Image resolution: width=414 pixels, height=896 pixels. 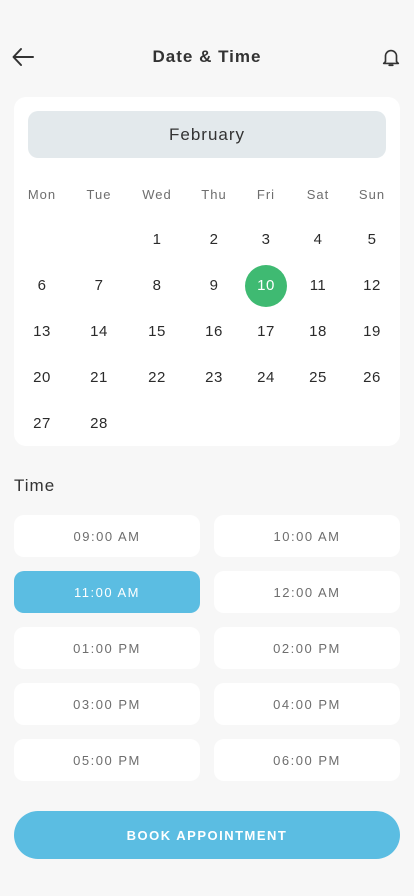 I want to click on calendar-day: 12, so click(x=372, y=286).